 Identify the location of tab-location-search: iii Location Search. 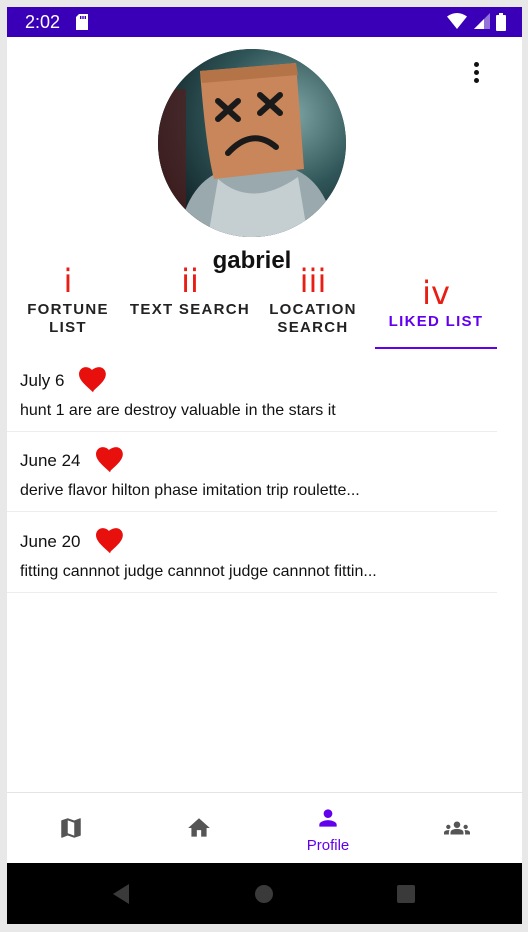
(313, 311).